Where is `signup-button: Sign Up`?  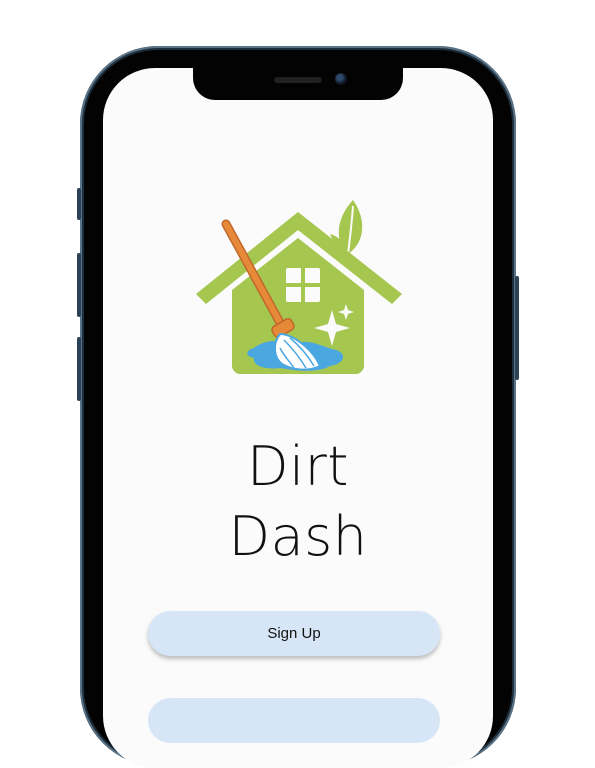
signup-button: Sign Up is located at coordinates (294, 633).